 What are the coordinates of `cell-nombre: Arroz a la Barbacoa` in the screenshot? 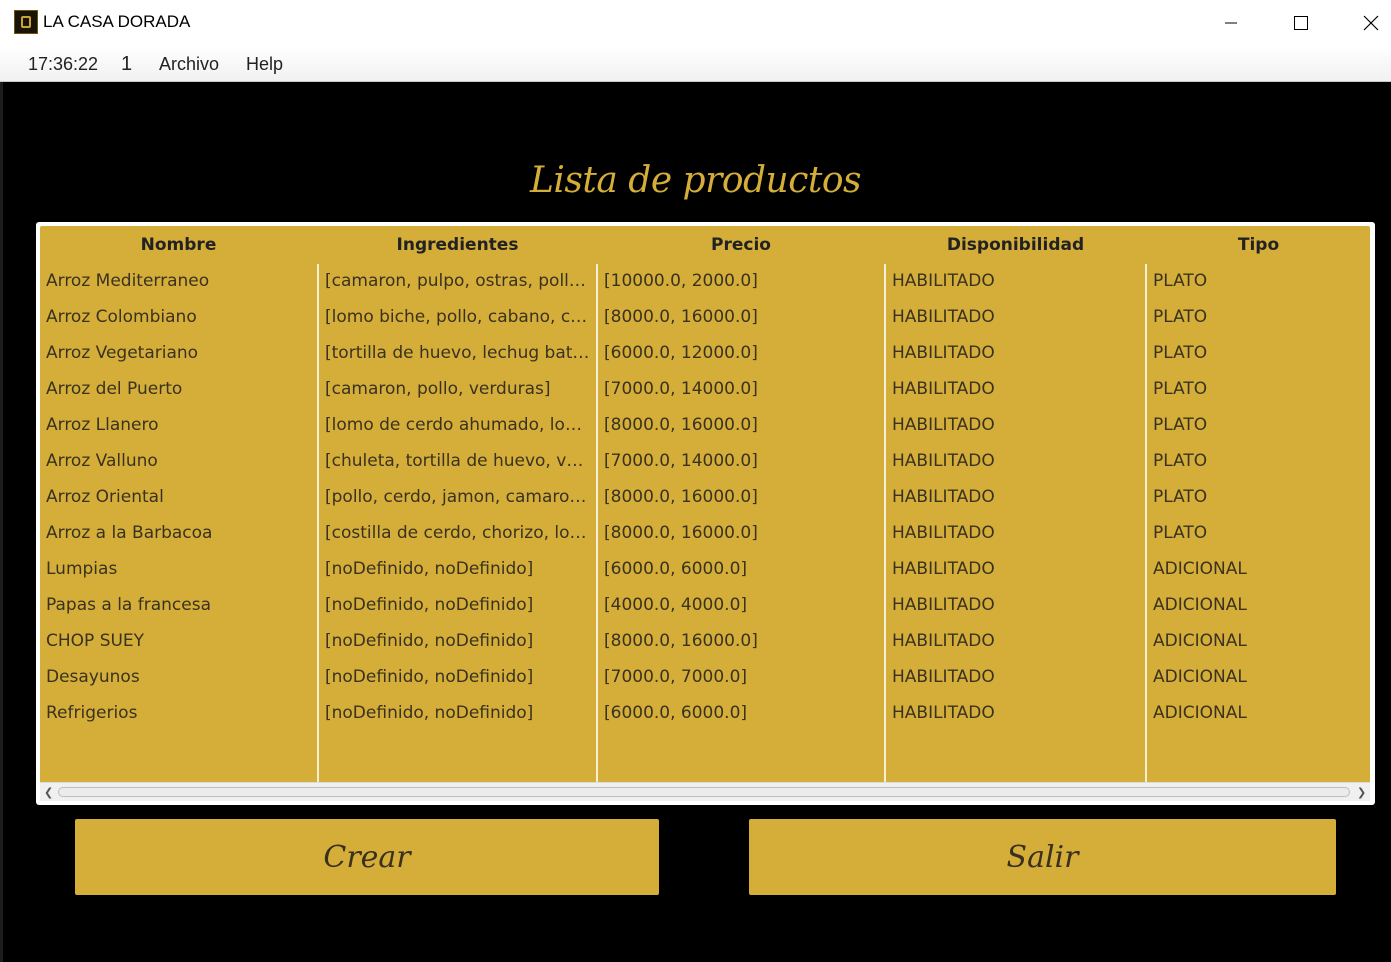 It's located at (129, 533).